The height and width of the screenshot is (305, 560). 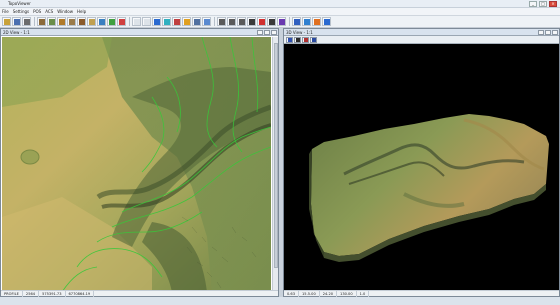 I want to click on main-toolbar, so click(x=280, y=22).